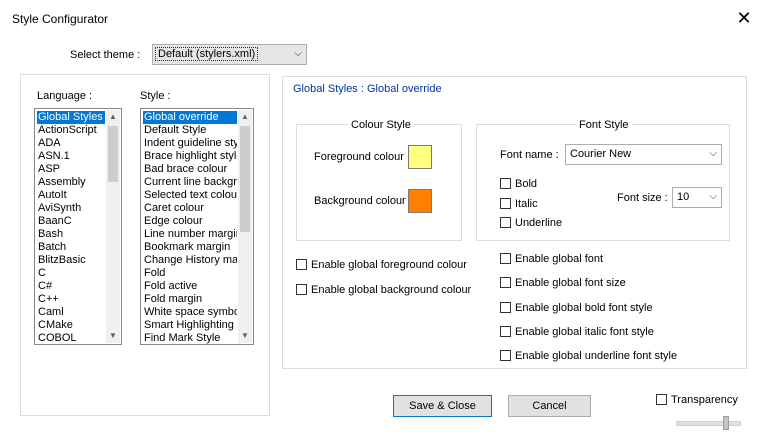  Describe the element at coordinates (190, 182) in the screenshot. I see `style-list-item: Current line background` at that location.